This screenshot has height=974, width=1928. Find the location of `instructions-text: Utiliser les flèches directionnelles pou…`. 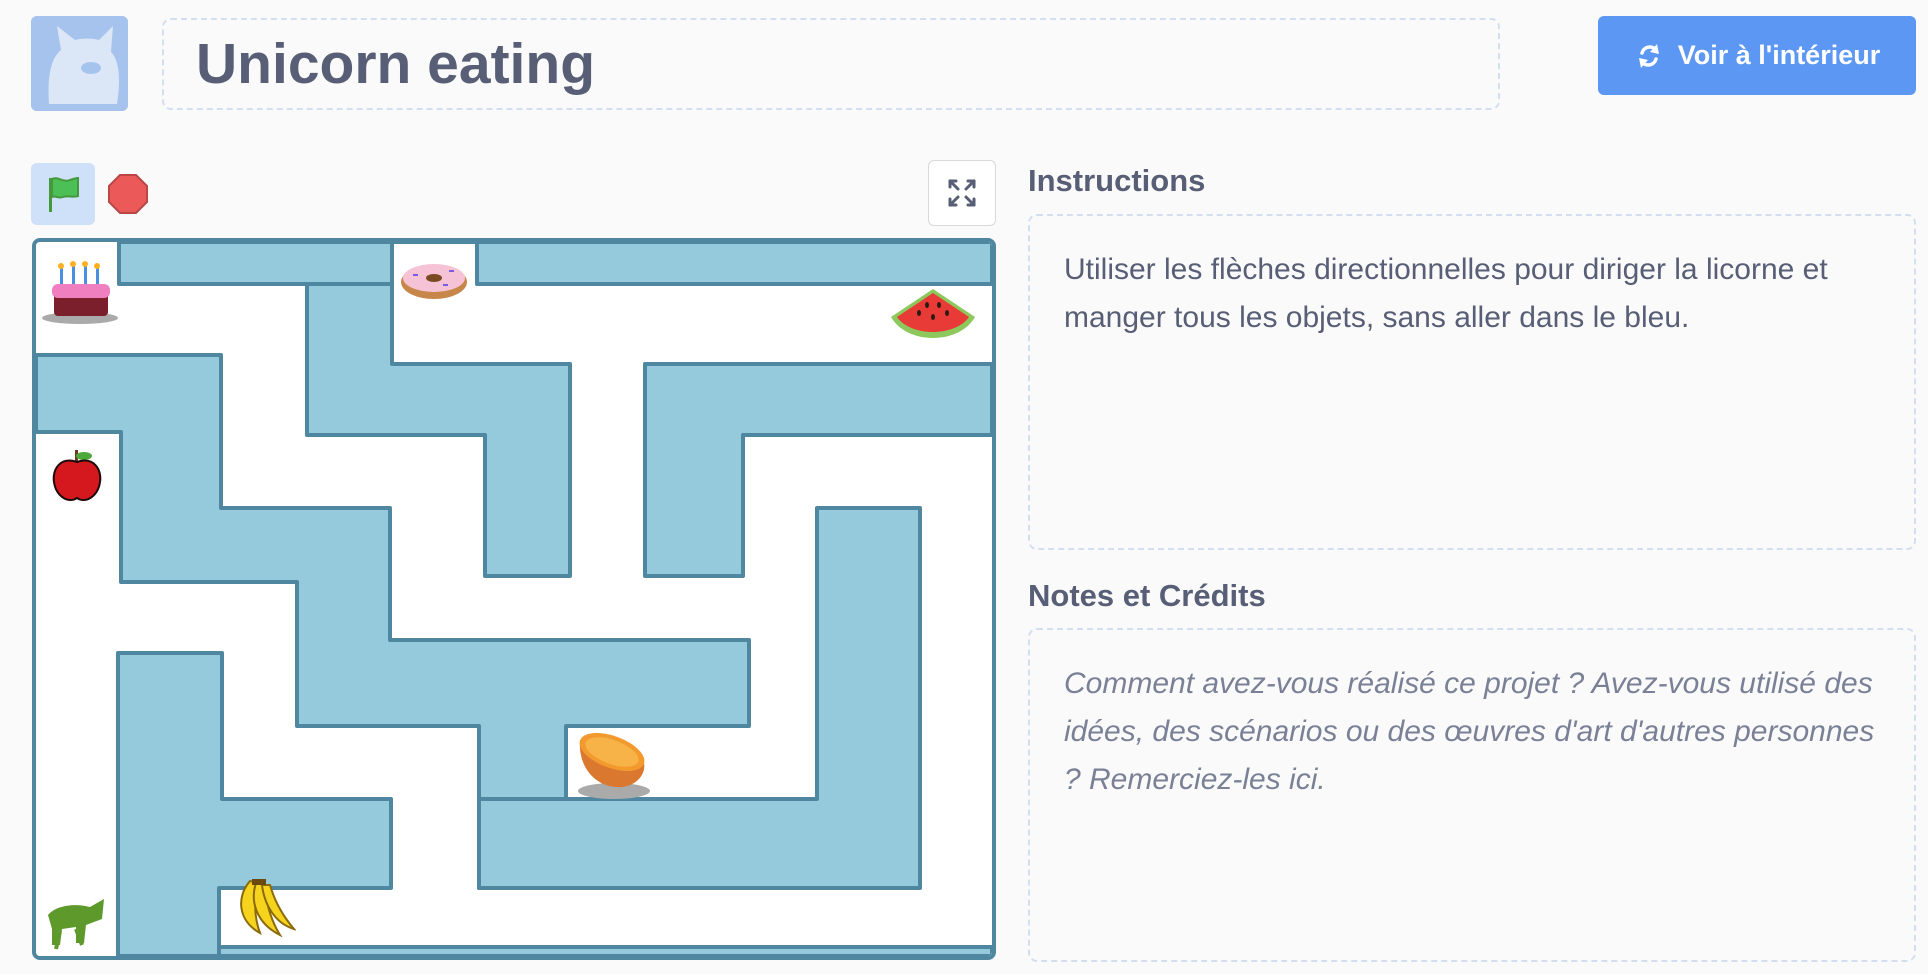

instructions-text: Utiliser les flèches directionnelles pou… is located at coordinates (1446, 293).